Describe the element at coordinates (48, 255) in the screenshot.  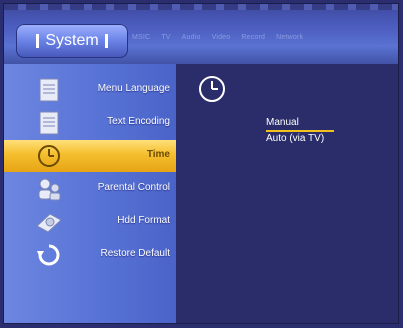
I see `restore-icon` at that location.